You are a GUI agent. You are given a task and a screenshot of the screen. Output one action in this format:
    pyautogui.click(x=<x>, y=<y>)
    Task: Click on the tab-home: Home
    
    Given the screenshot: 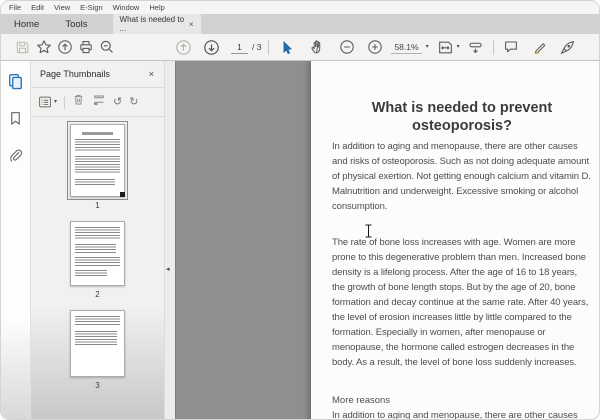 What is the action you would take?
    pyautogui.click(x=26, y=24)
    